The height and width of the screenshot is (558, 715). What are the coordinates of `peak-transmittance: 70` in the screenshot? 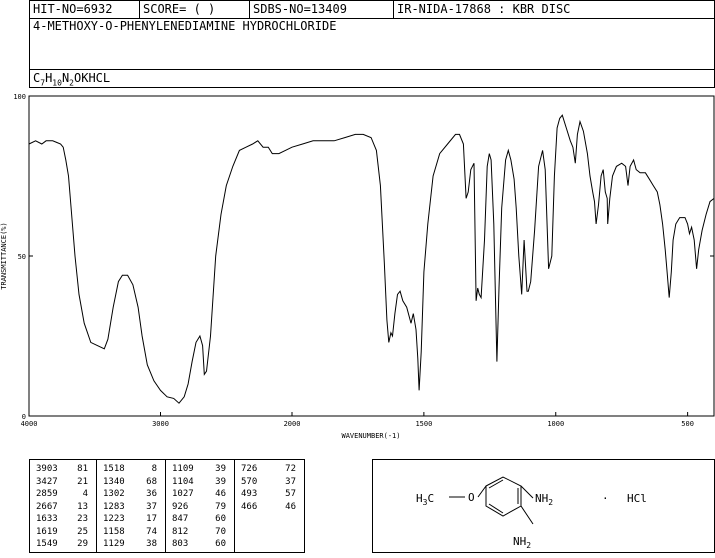 It's located at (220, 531).